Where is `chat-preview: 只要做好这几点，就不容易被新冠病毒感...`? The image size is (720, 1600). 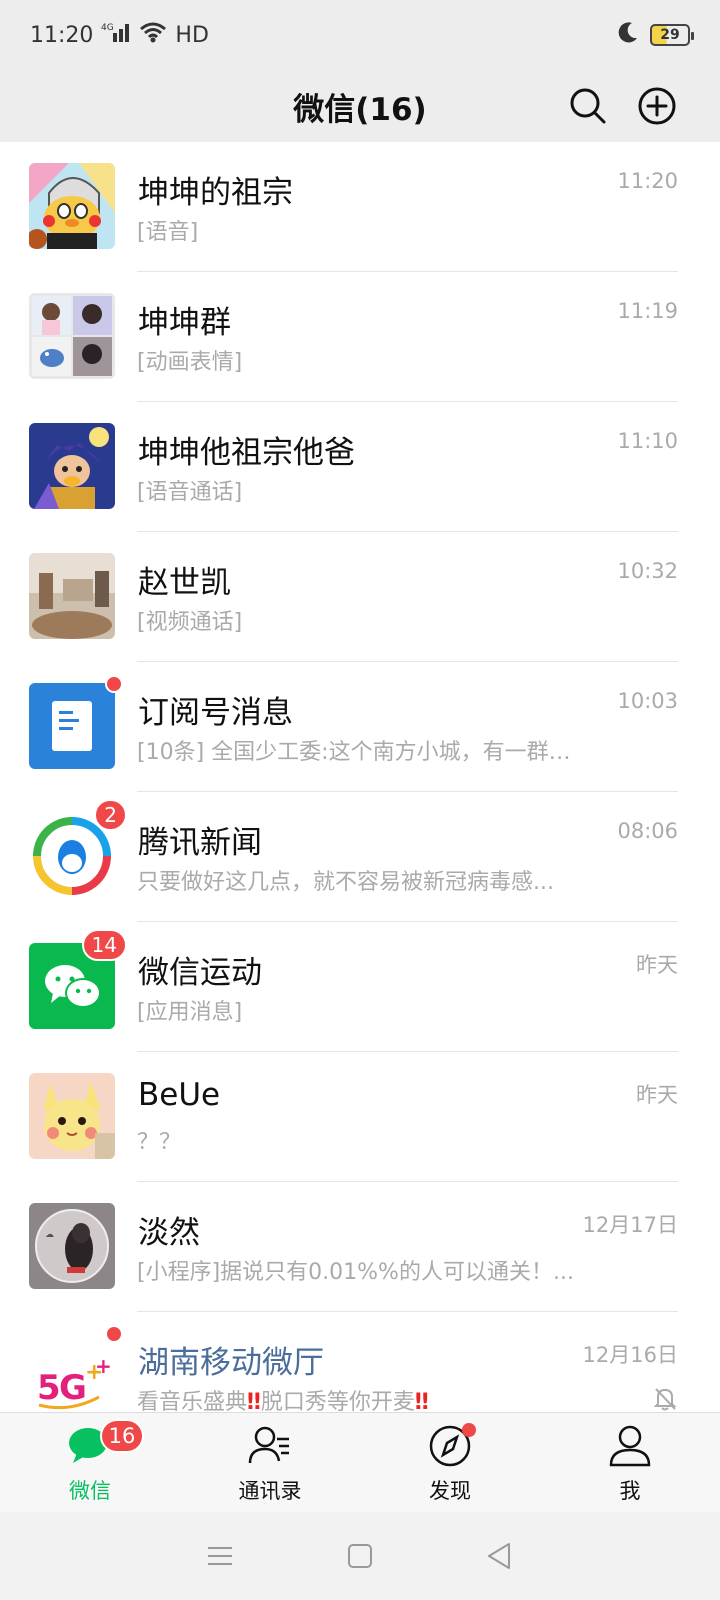 chat-preview: 只要做好这几点，就不容易被新冠病毒感... is located at coordinates (345, 882).